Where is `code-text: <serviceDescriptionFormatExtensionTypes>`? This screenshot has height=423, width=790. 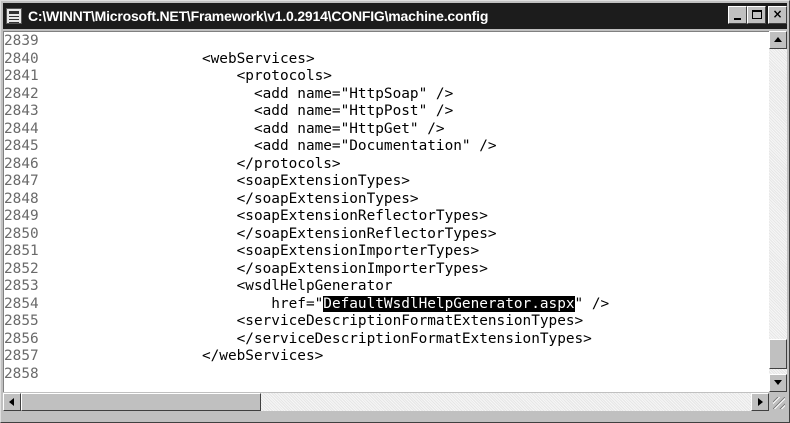 code-text: <serviceDescriptionFormatExtensionTypes> is located at coordinates (354, 321).